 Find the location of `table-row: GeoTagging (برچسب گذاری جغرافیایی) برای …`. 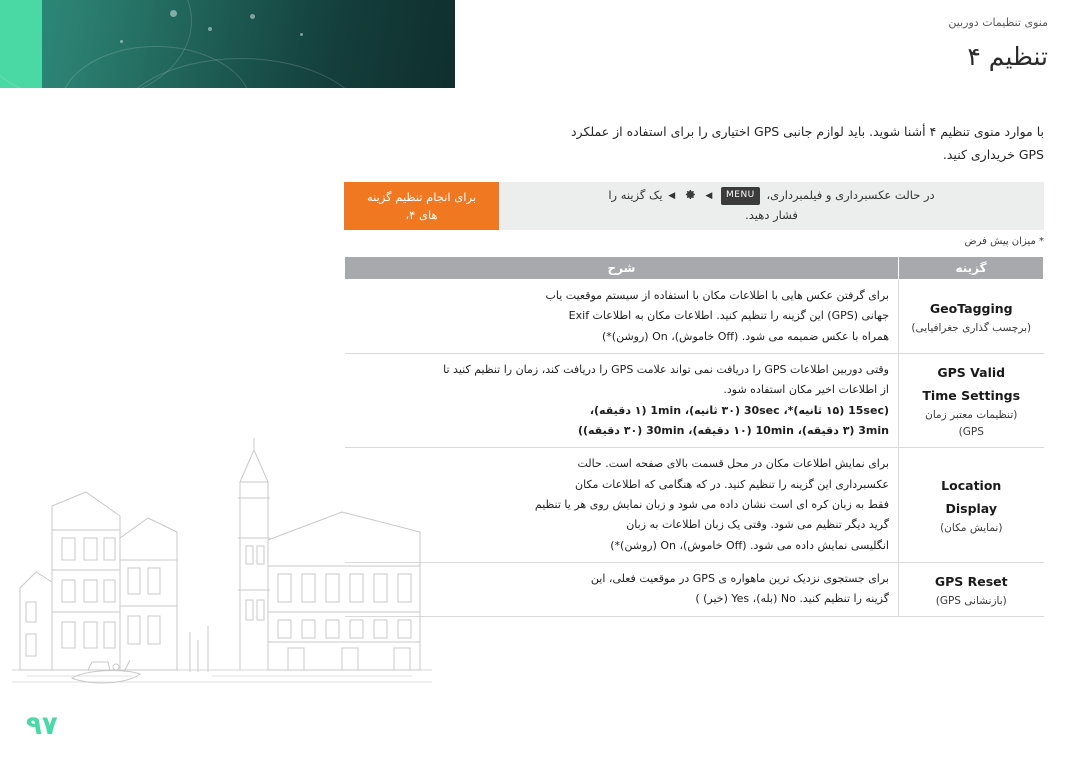

table-row: GeoTagging (برچسب گذاری جغرافیایی) برای … is located at coordinates (694, 317).